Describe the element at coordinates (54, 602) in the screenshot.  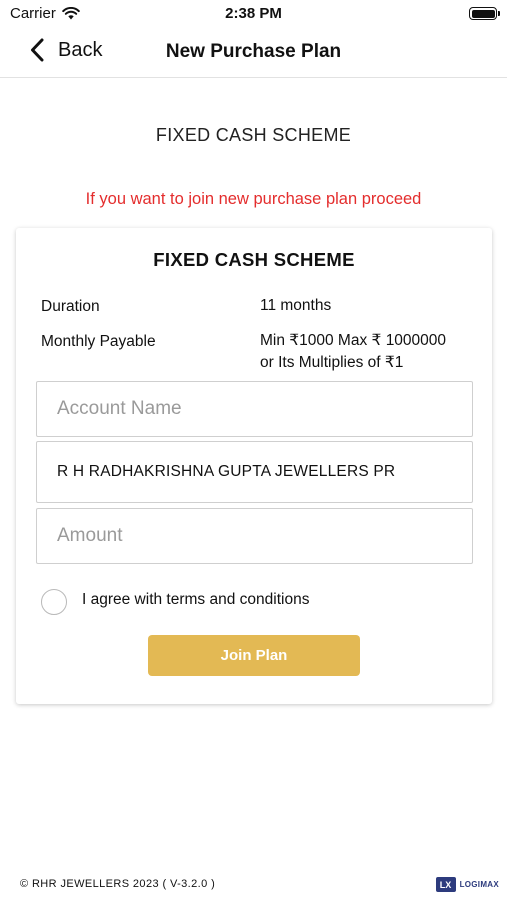
I see `terms-radio` at that location.